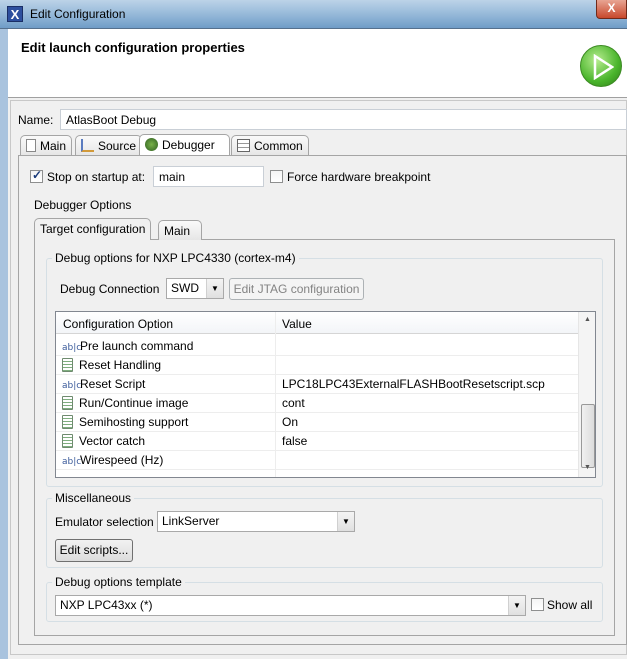  I want to click on header: Edit launch configuration properties, so click(317, 63).